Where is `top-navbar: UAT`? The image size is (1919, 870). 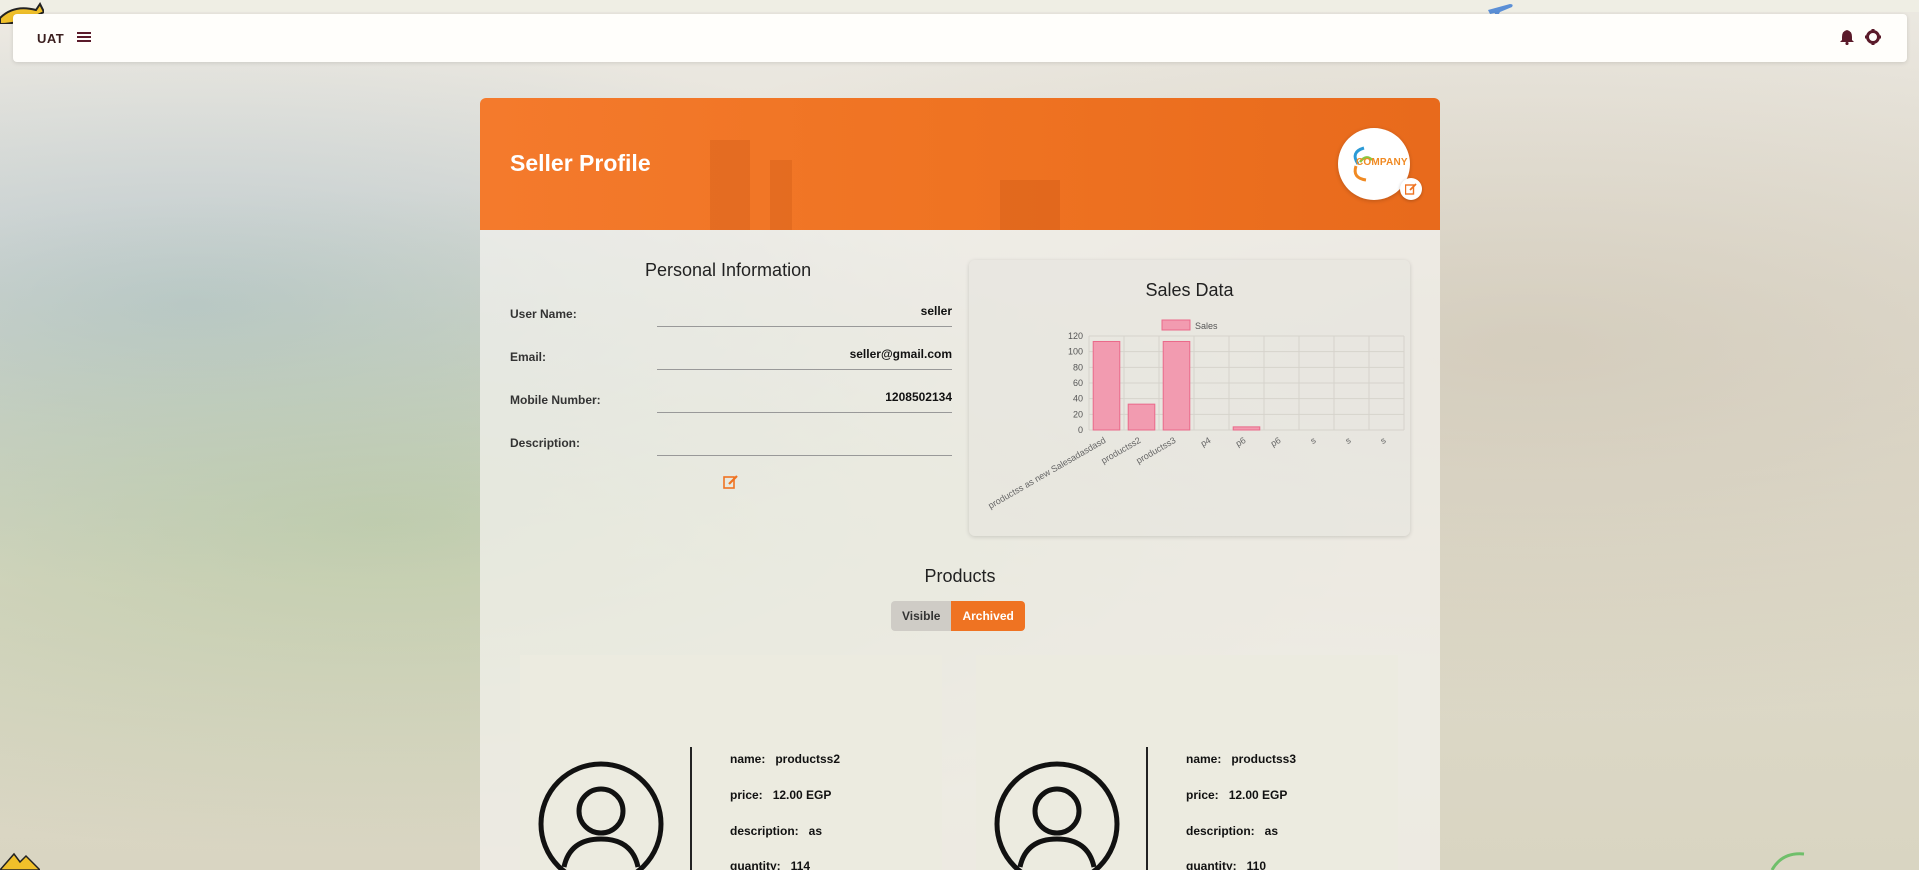
top-navbar: UAT is located at coordinates (960, 38).